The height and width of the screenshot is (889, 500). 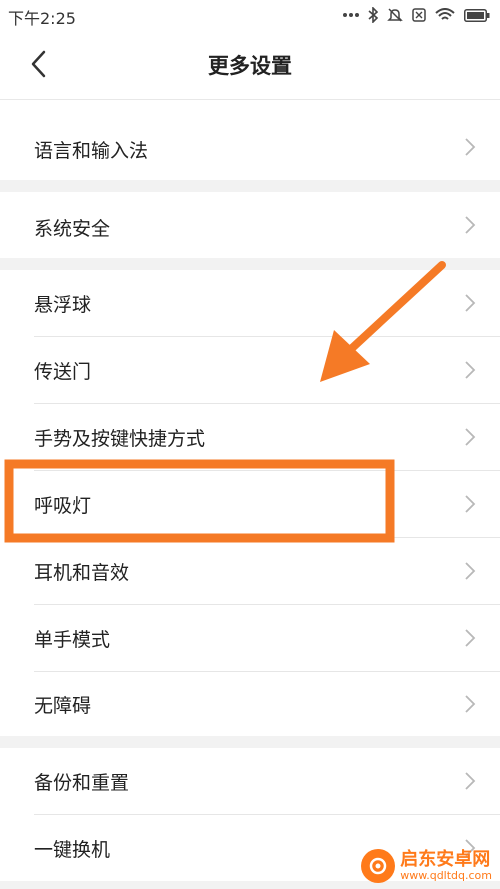 I want to click on setting-label: 无障碍, so click(x=63, y=706).